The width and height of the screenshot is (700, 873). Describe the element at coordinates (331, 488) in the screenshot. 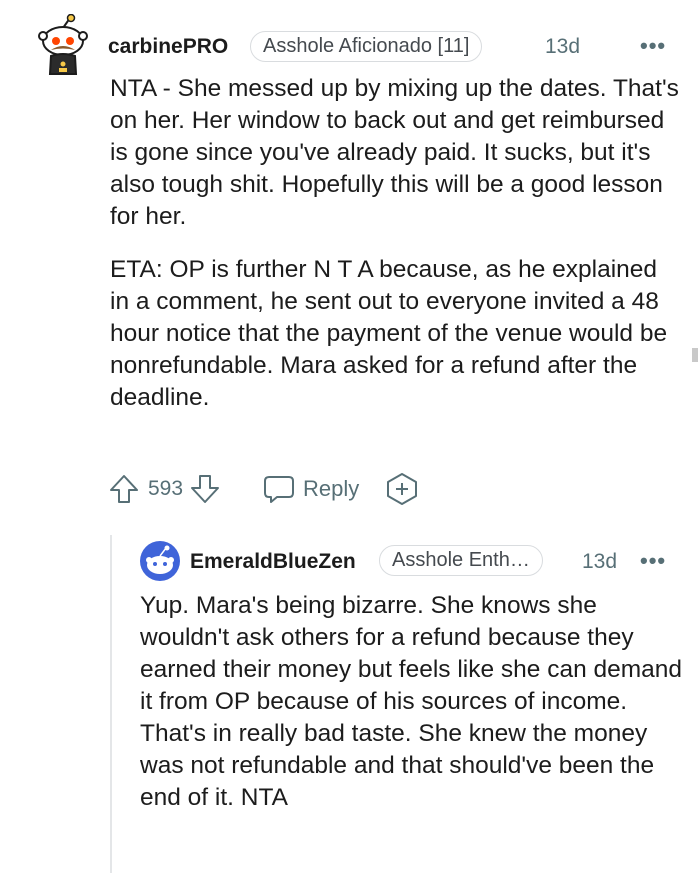

I see `reply-label: Reply` at that location.